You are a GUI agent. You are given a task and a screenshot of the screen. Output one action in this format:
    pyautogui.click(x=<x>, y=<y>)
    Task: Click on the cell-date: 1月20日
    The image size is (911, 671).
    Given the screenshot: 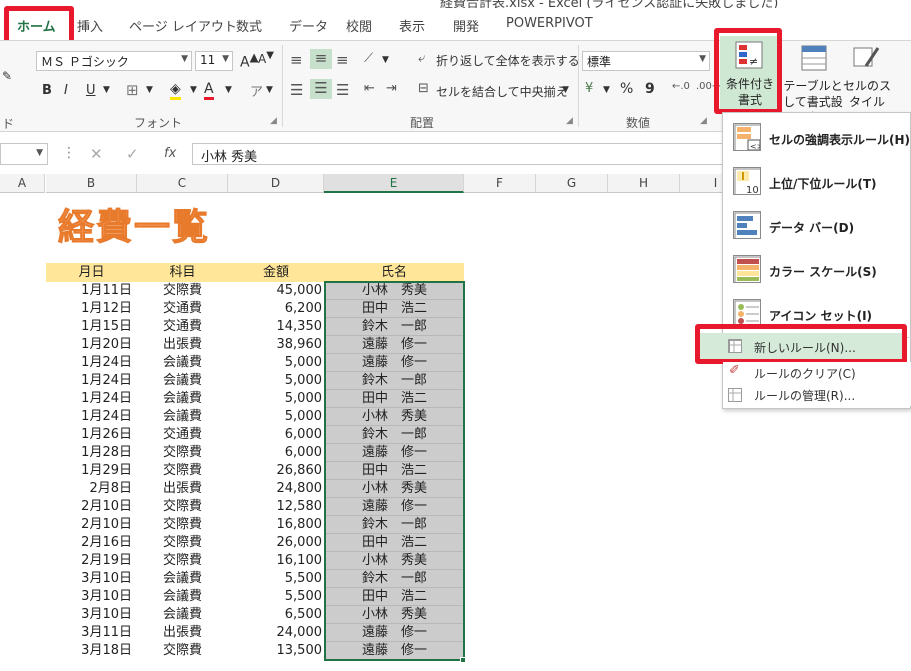 What is the action you would take?
    pyautogui.click(x=89, y=345)
    